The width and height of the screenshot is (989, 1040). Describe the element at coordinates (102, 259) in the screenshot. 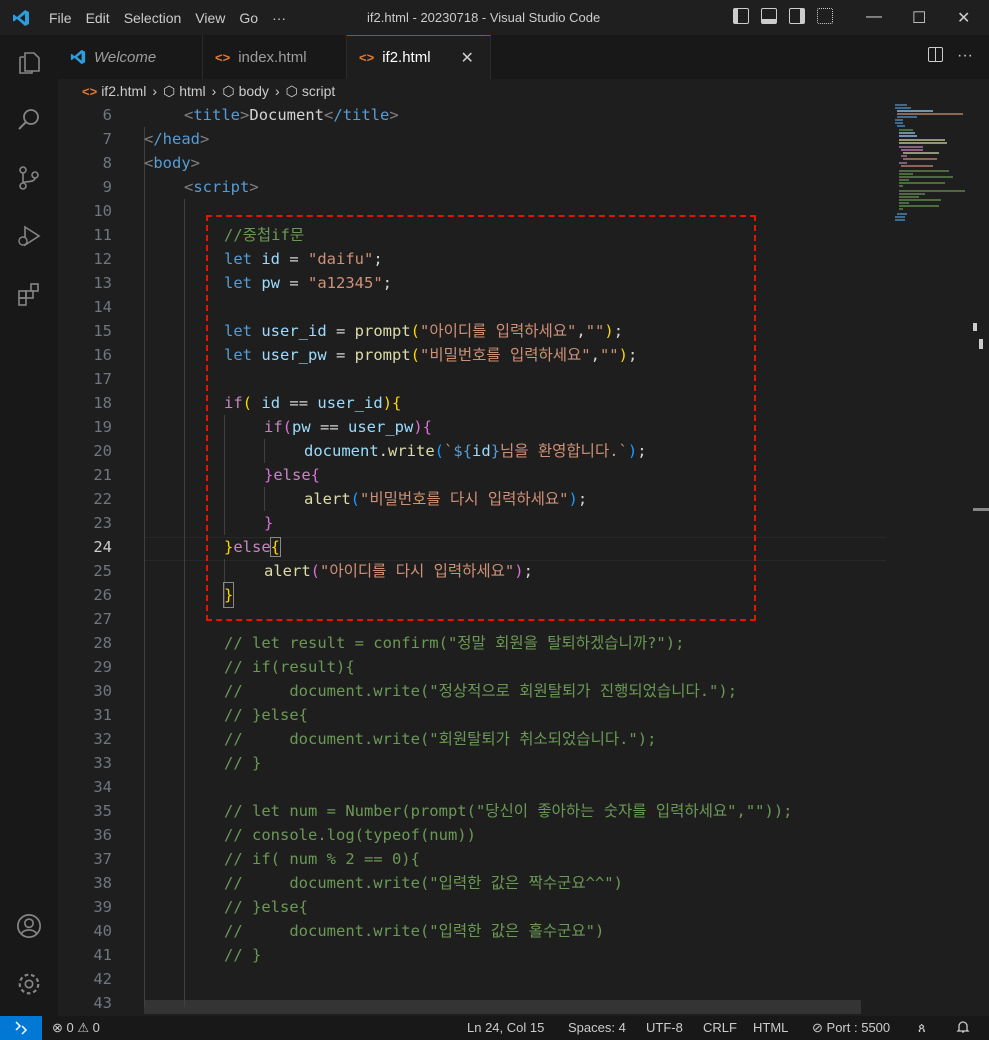

I see `line-number: 12` at that location.